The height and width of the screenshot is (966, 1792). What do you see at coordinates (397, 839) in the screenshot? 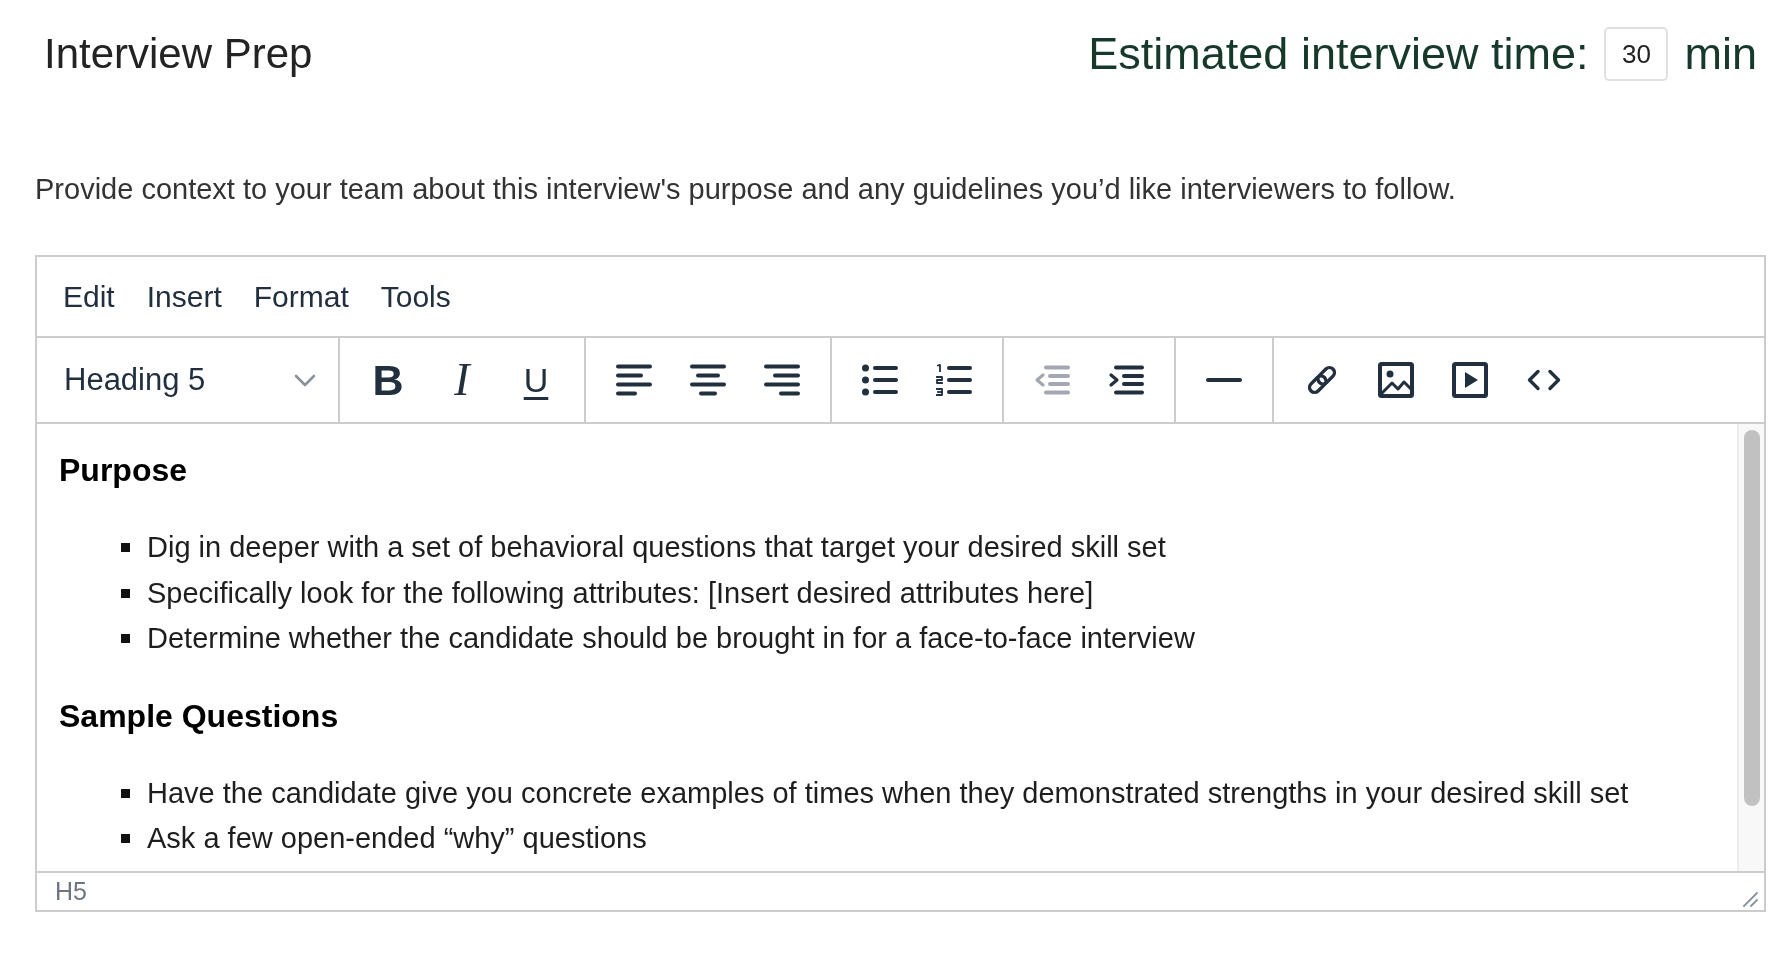
I see `list-item: Ask a few open-ended “why” questions` at bounding box center [397, 839].